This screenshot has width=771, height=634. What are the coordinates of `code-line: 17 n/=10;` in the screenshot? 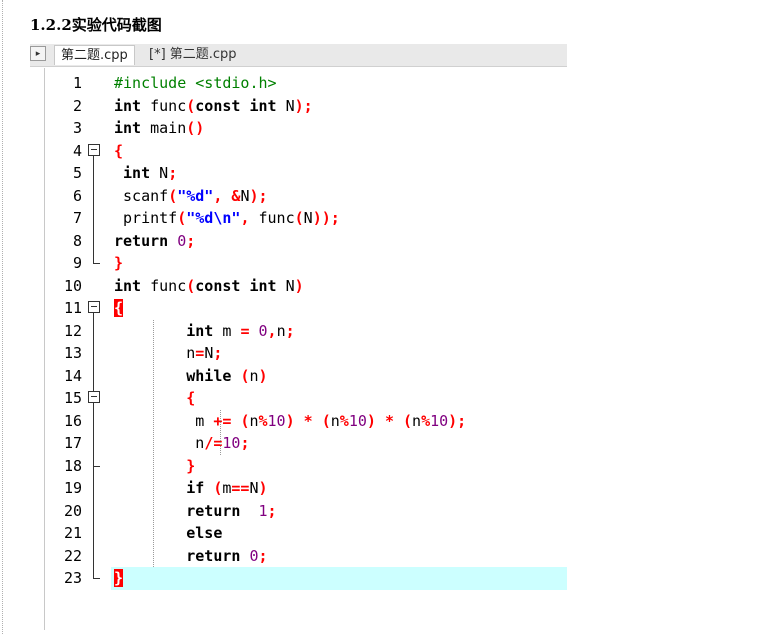 It's located at (298, 443).